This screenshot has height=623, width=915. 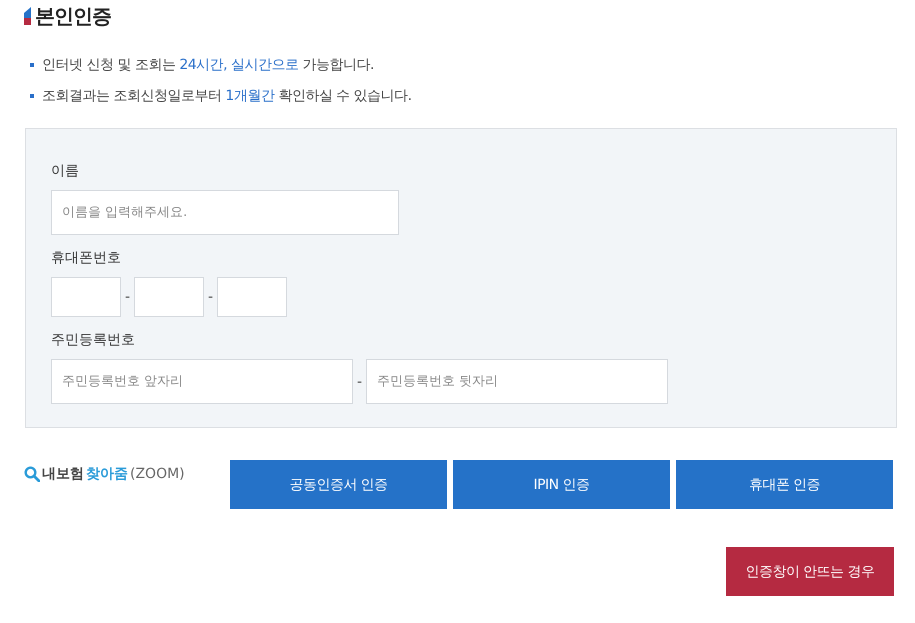 I want to click on field-label: 휴대폰번호, so click(x=86, y=258).